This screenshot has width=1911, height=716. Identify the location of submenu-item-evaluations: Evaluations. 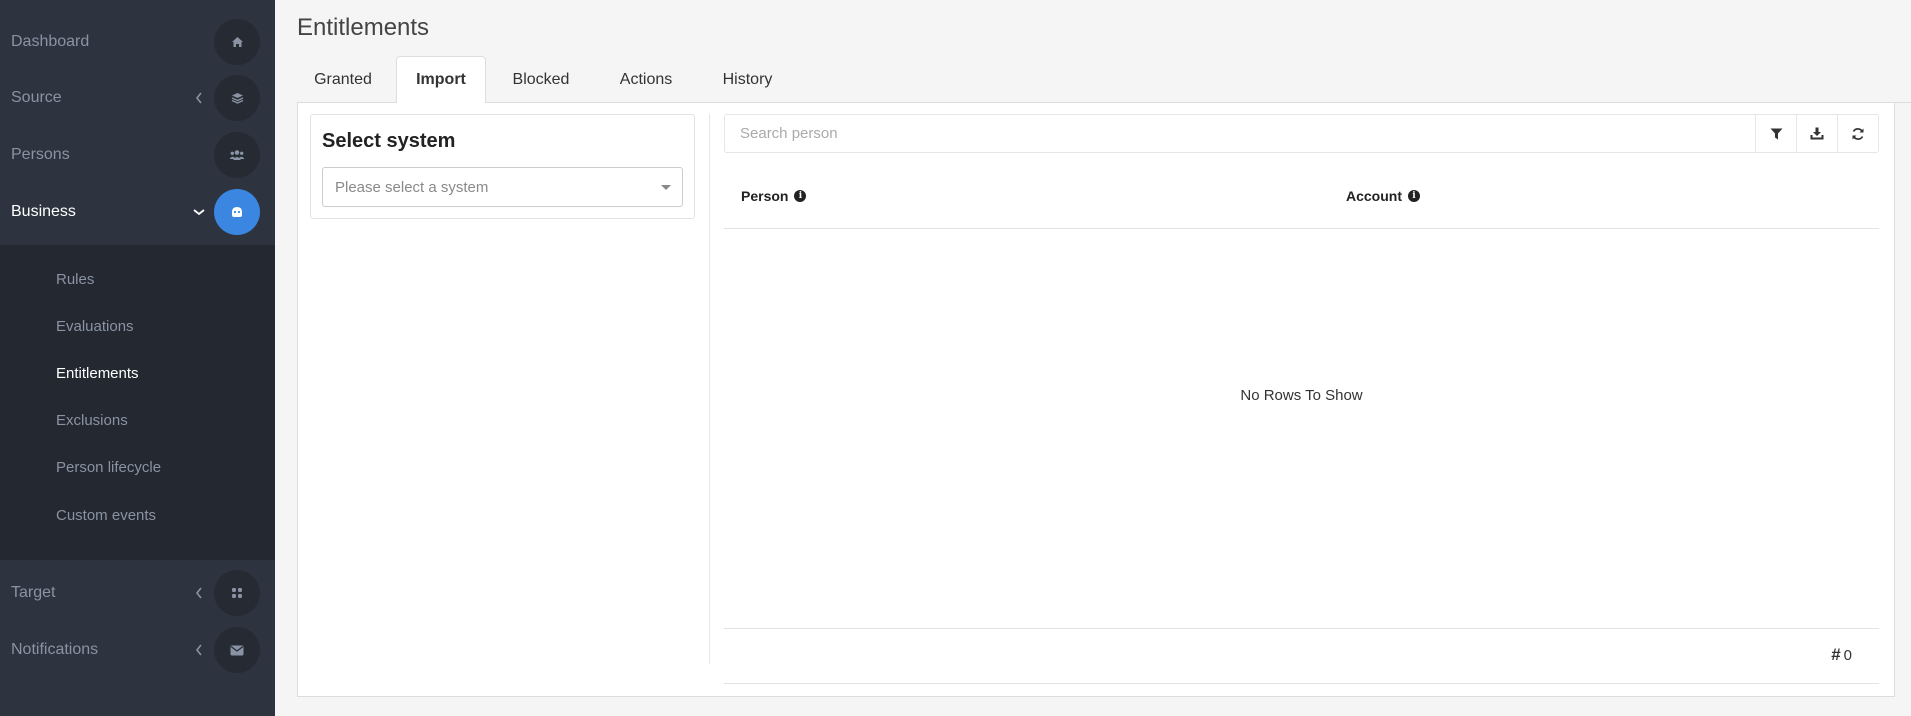
(95, 326).